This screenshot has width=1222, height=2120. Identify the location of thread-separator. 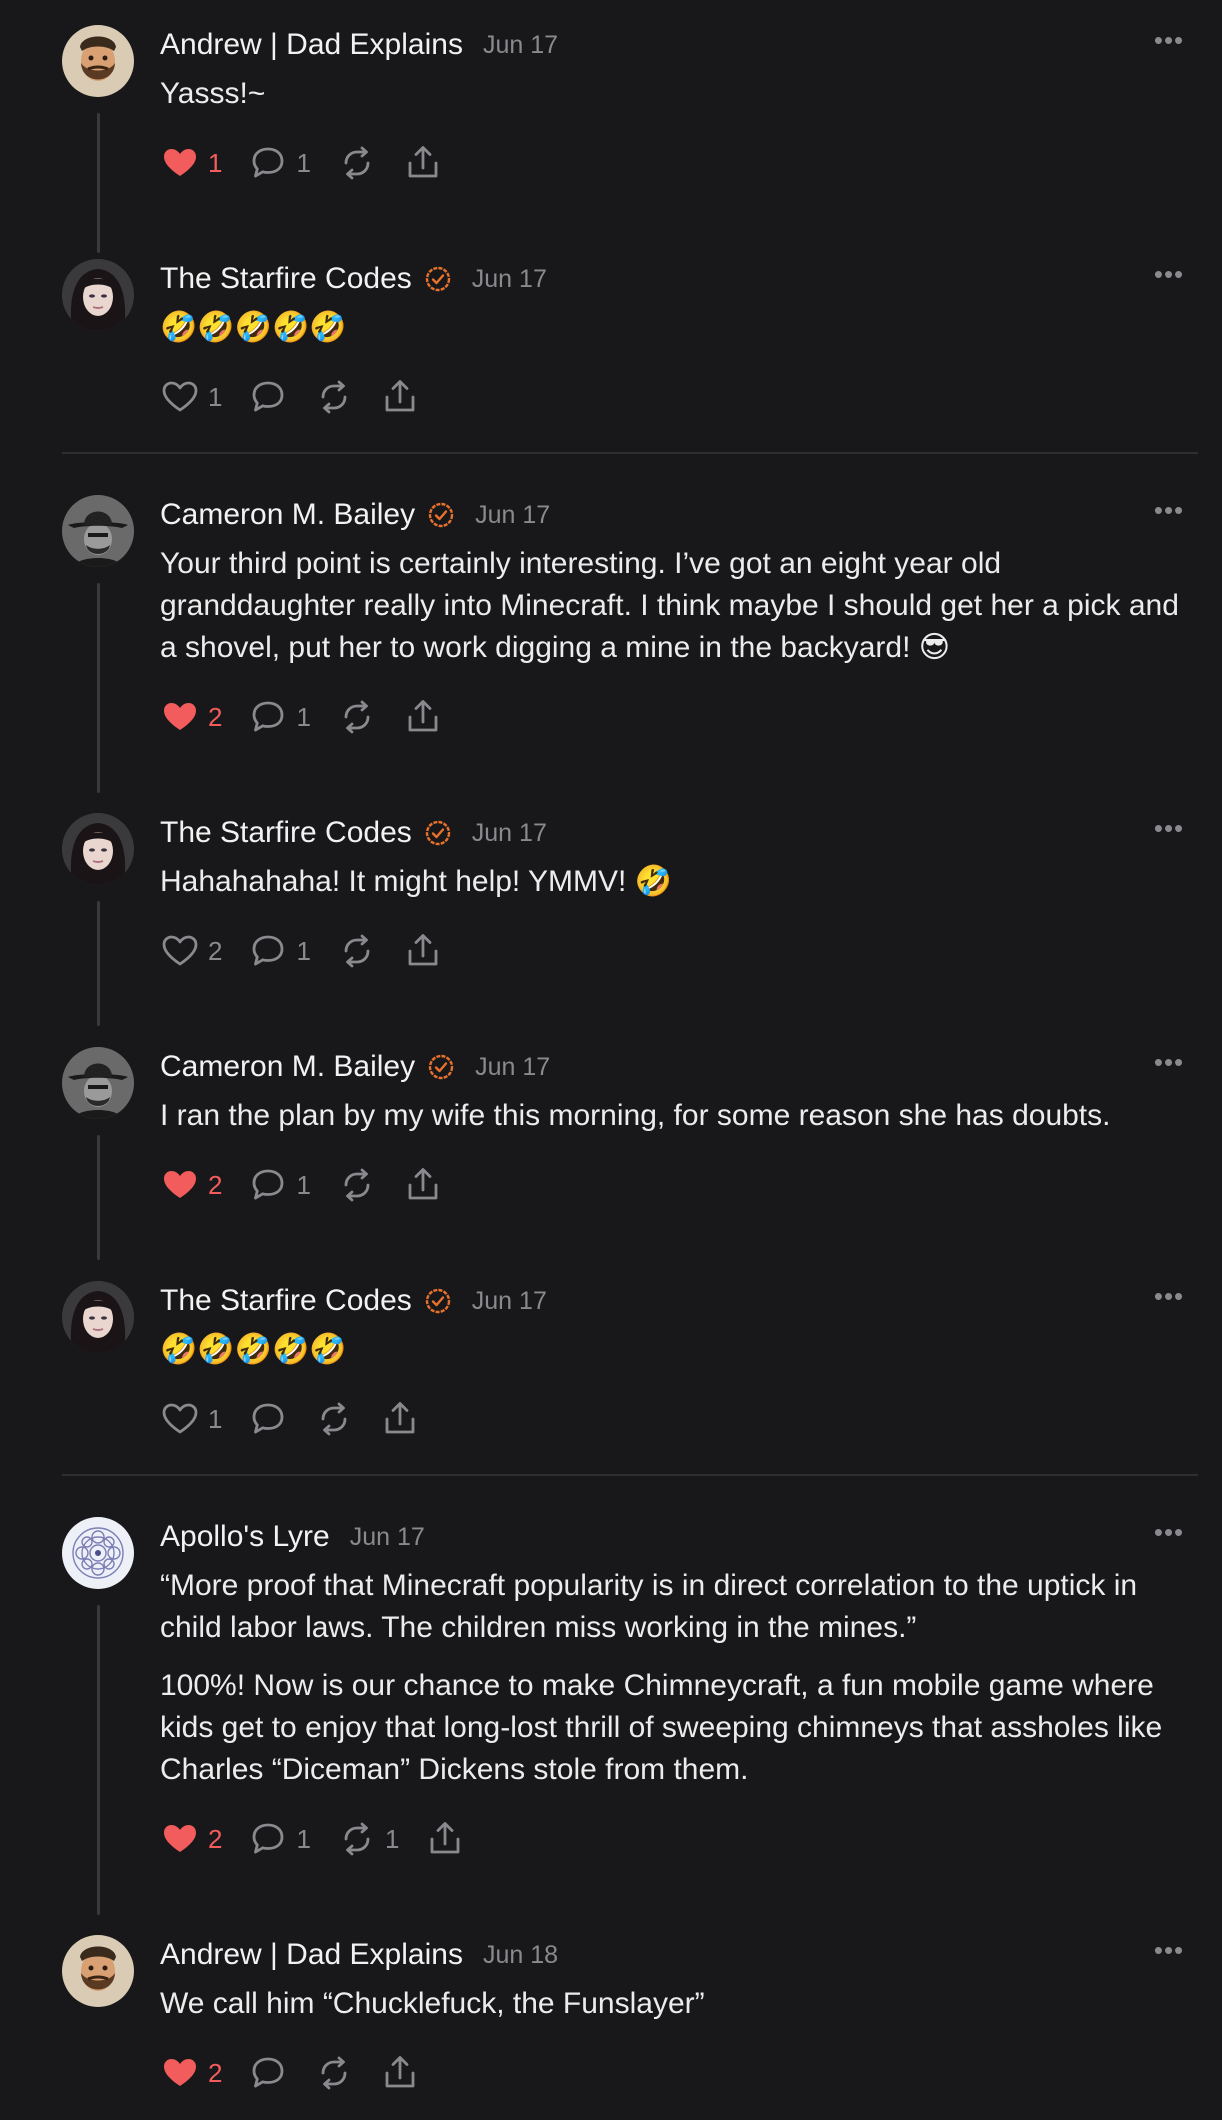
(630, 453).